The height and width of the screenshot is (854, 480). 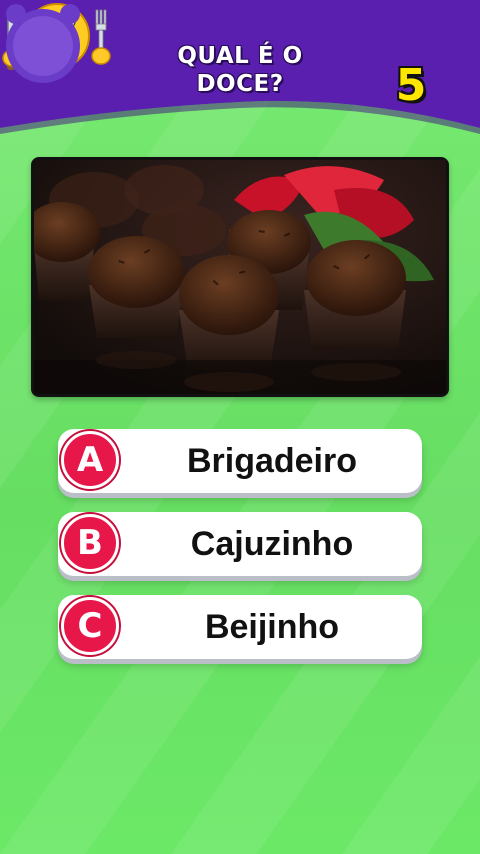 I want to click on title-line-1: QUAL É O, so click(x=240, y=56).